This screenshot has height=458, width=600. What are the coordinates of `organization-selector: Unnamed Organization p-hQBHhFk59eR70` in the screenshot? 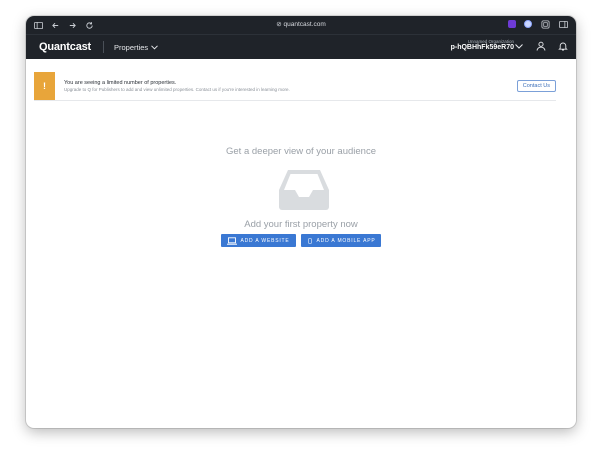 It's located at (482, 45).